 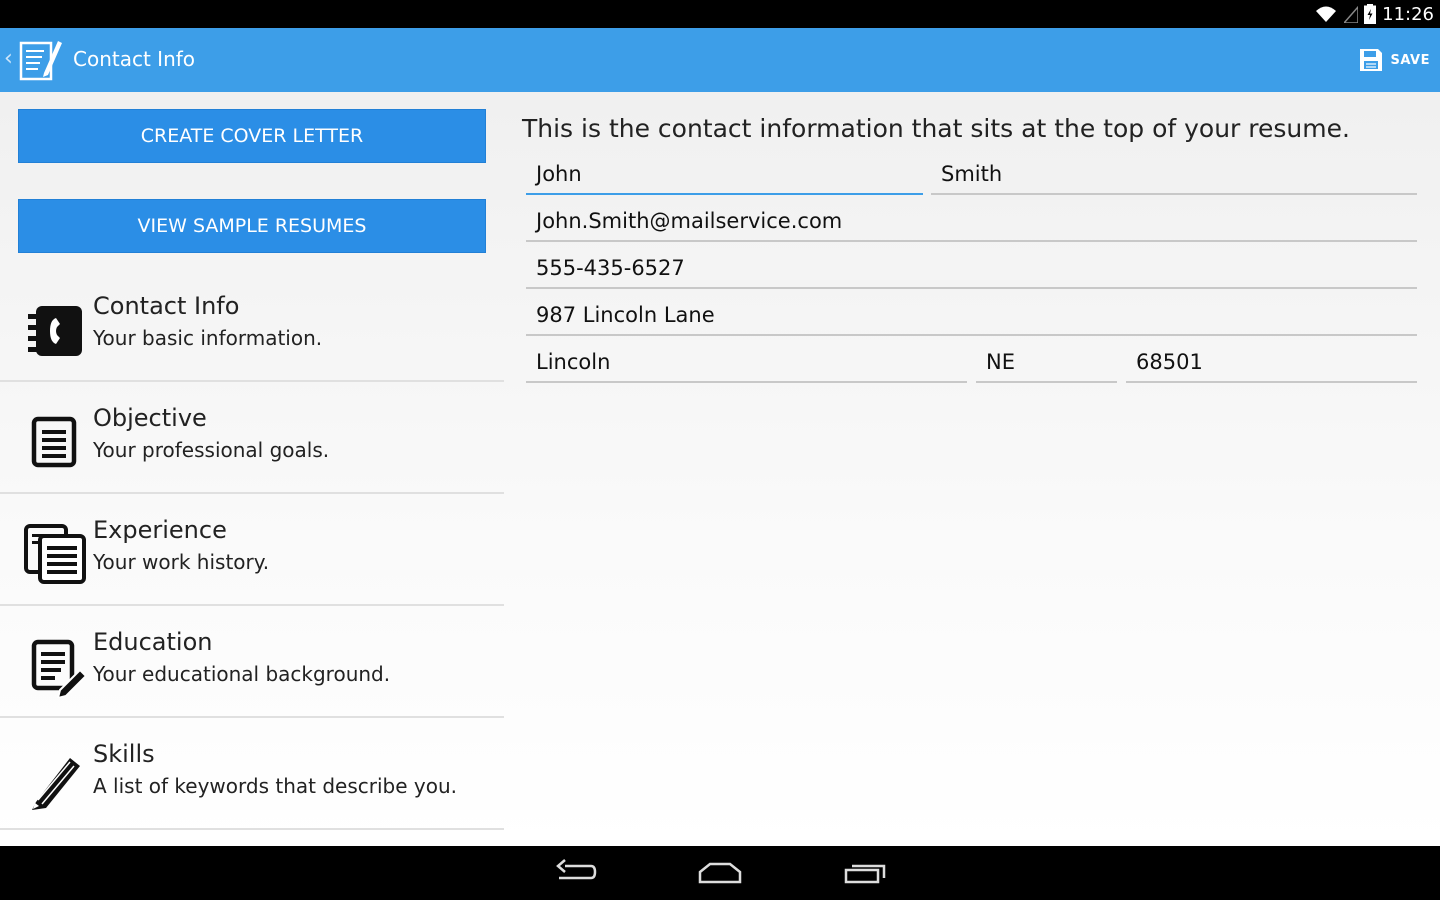 What do you see at coordinates (181, 562) in the screenshot?
I see `section-subtitle: Your work history.` at bounding box center [181, 562].